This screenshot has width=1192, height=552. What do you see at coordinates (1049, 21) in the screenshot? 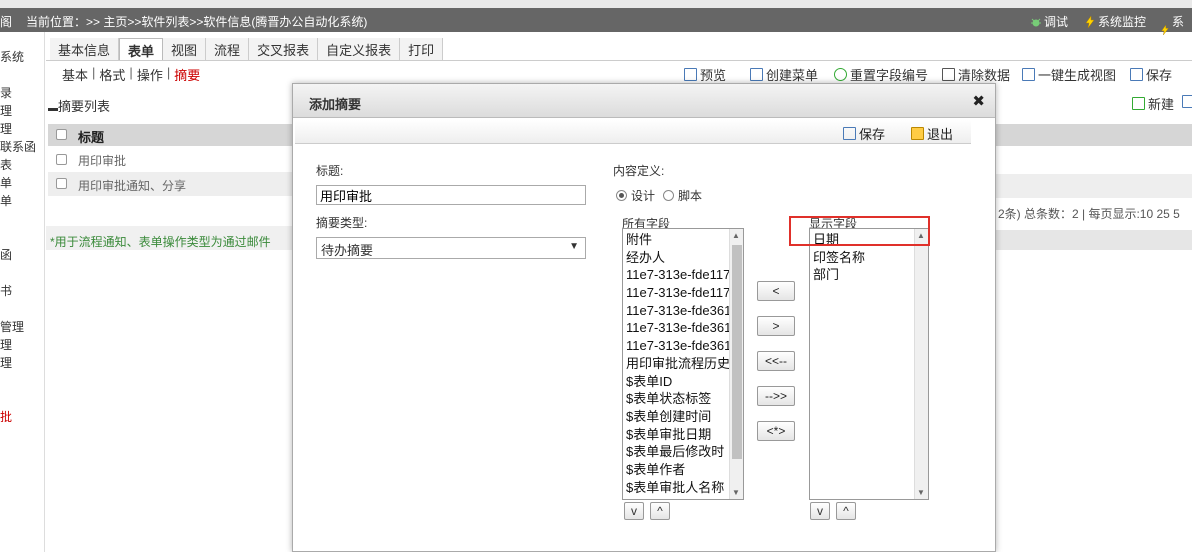
I see `debug-button: 调试` at bounding box center [1049, 21].